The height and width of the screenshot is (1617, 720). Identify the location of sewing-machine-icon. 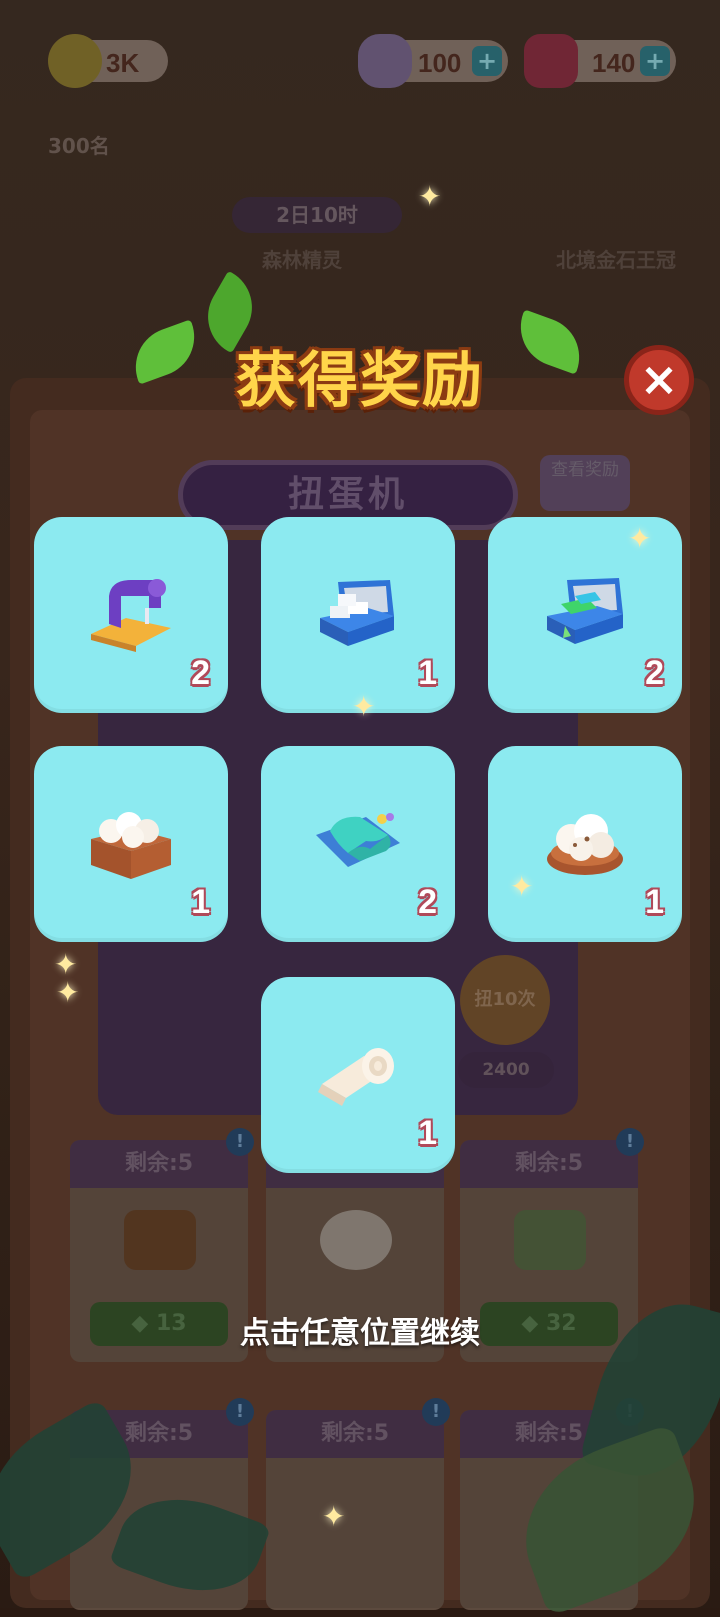
(131, 616).